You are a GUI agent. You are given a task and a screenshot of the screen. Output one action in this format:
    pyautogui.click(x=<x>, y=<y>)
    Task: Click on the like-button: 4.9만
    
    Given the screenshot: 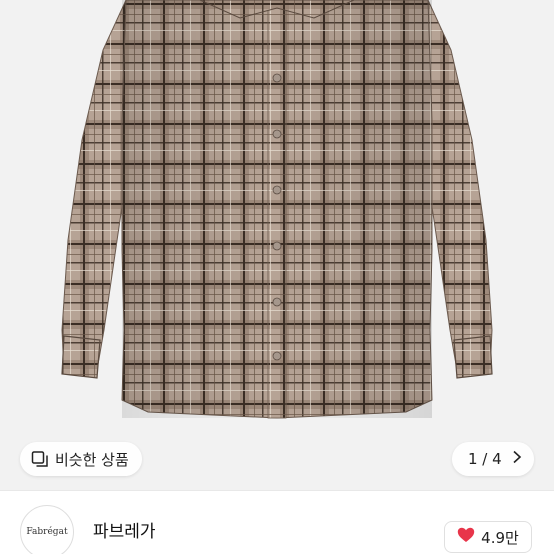 What is the action you would take?
    pyautogui.click(x=488, y=537)
    